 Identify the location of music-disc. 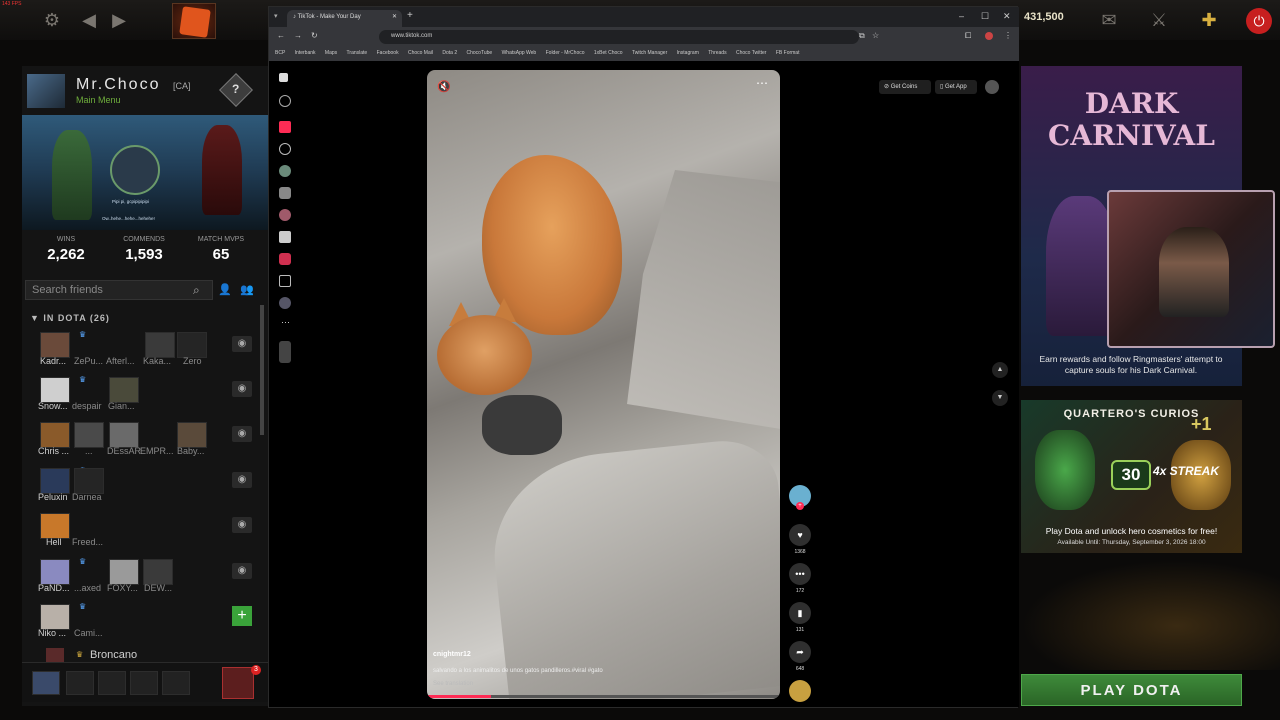
(800, 691).